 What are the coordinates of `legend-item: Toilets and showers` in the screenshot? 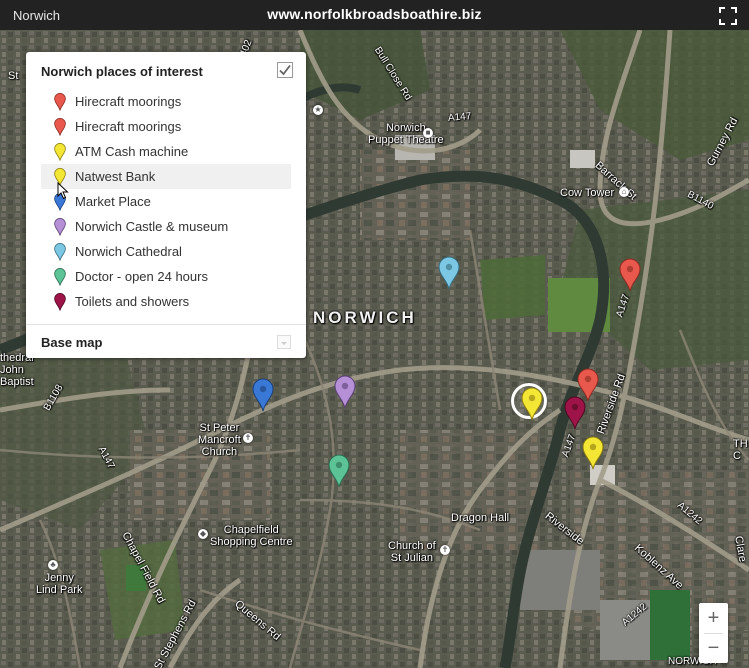 It's located at (166, 301).